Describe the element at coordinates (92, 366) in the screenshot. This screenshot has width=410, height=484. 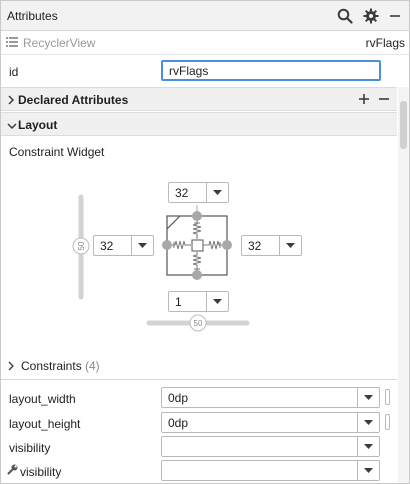
I see `constraints-count: (4)` at that location.